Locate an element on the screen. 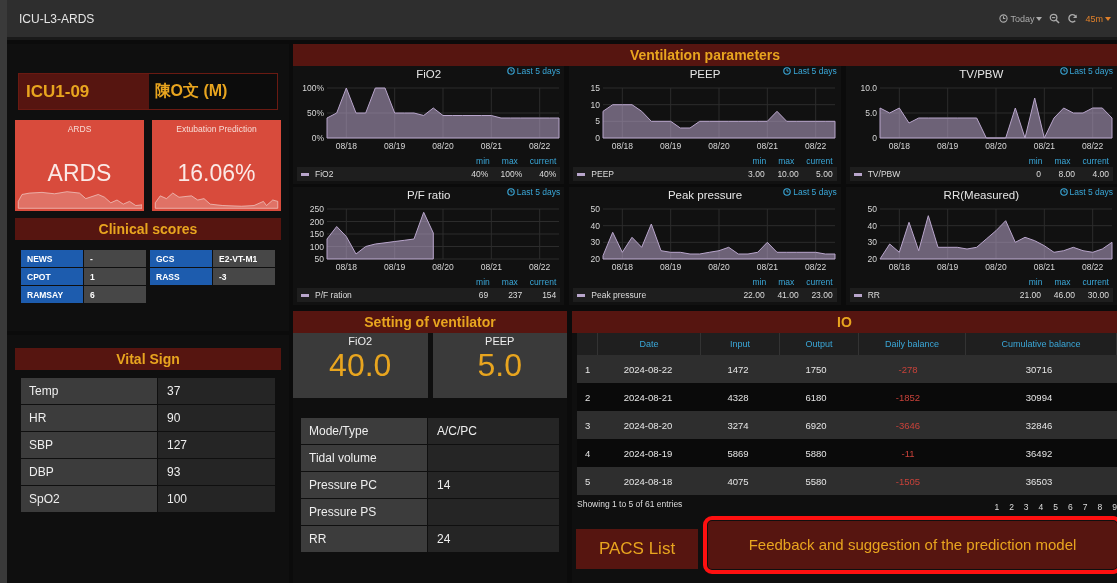 This screenshot has height=583, width=1117. axis-label: 200 is located at coordinates (316, 221).